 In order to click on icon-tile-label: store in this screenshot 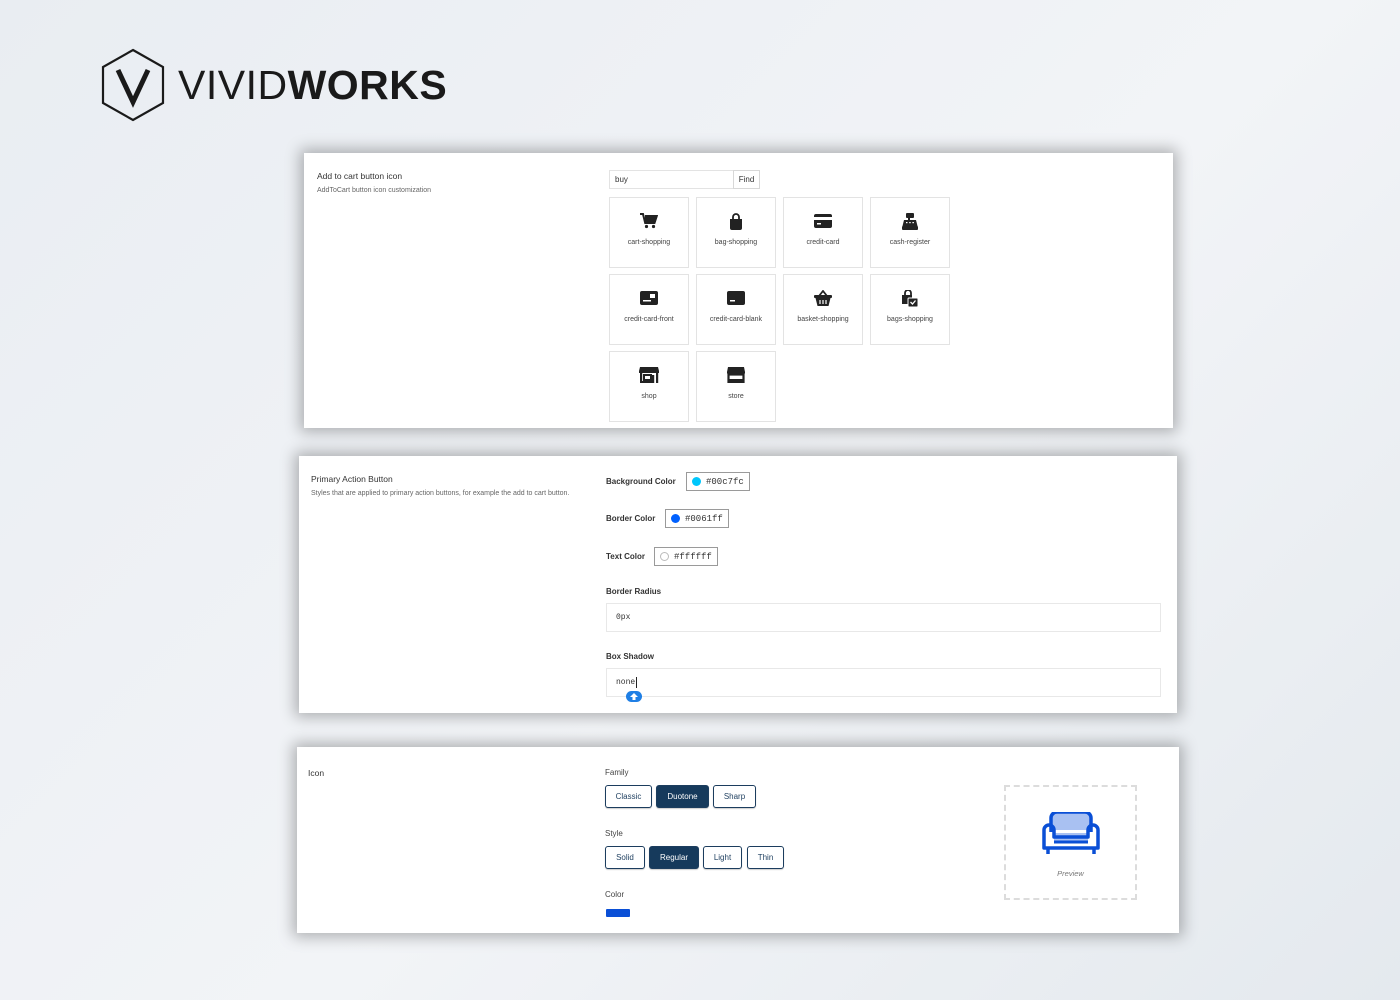, I will do `click(736, 396)`.